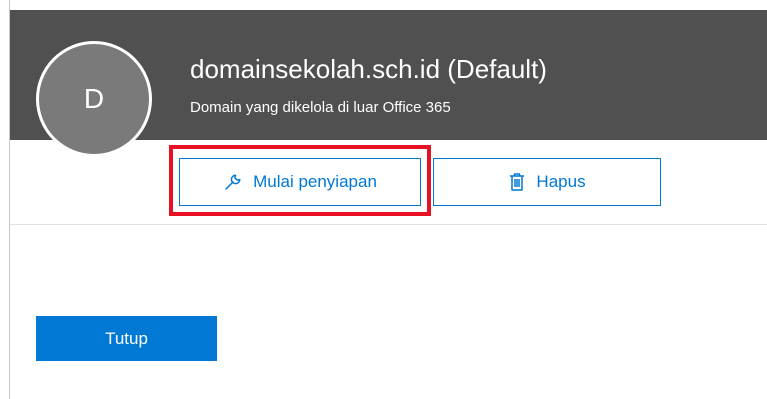 The image size is (767, 399). Describe the element at coordinates (320, 107) in the screenshot. I see `page-subtitle: Domain yang dikelola di luar Office 365` at that location.